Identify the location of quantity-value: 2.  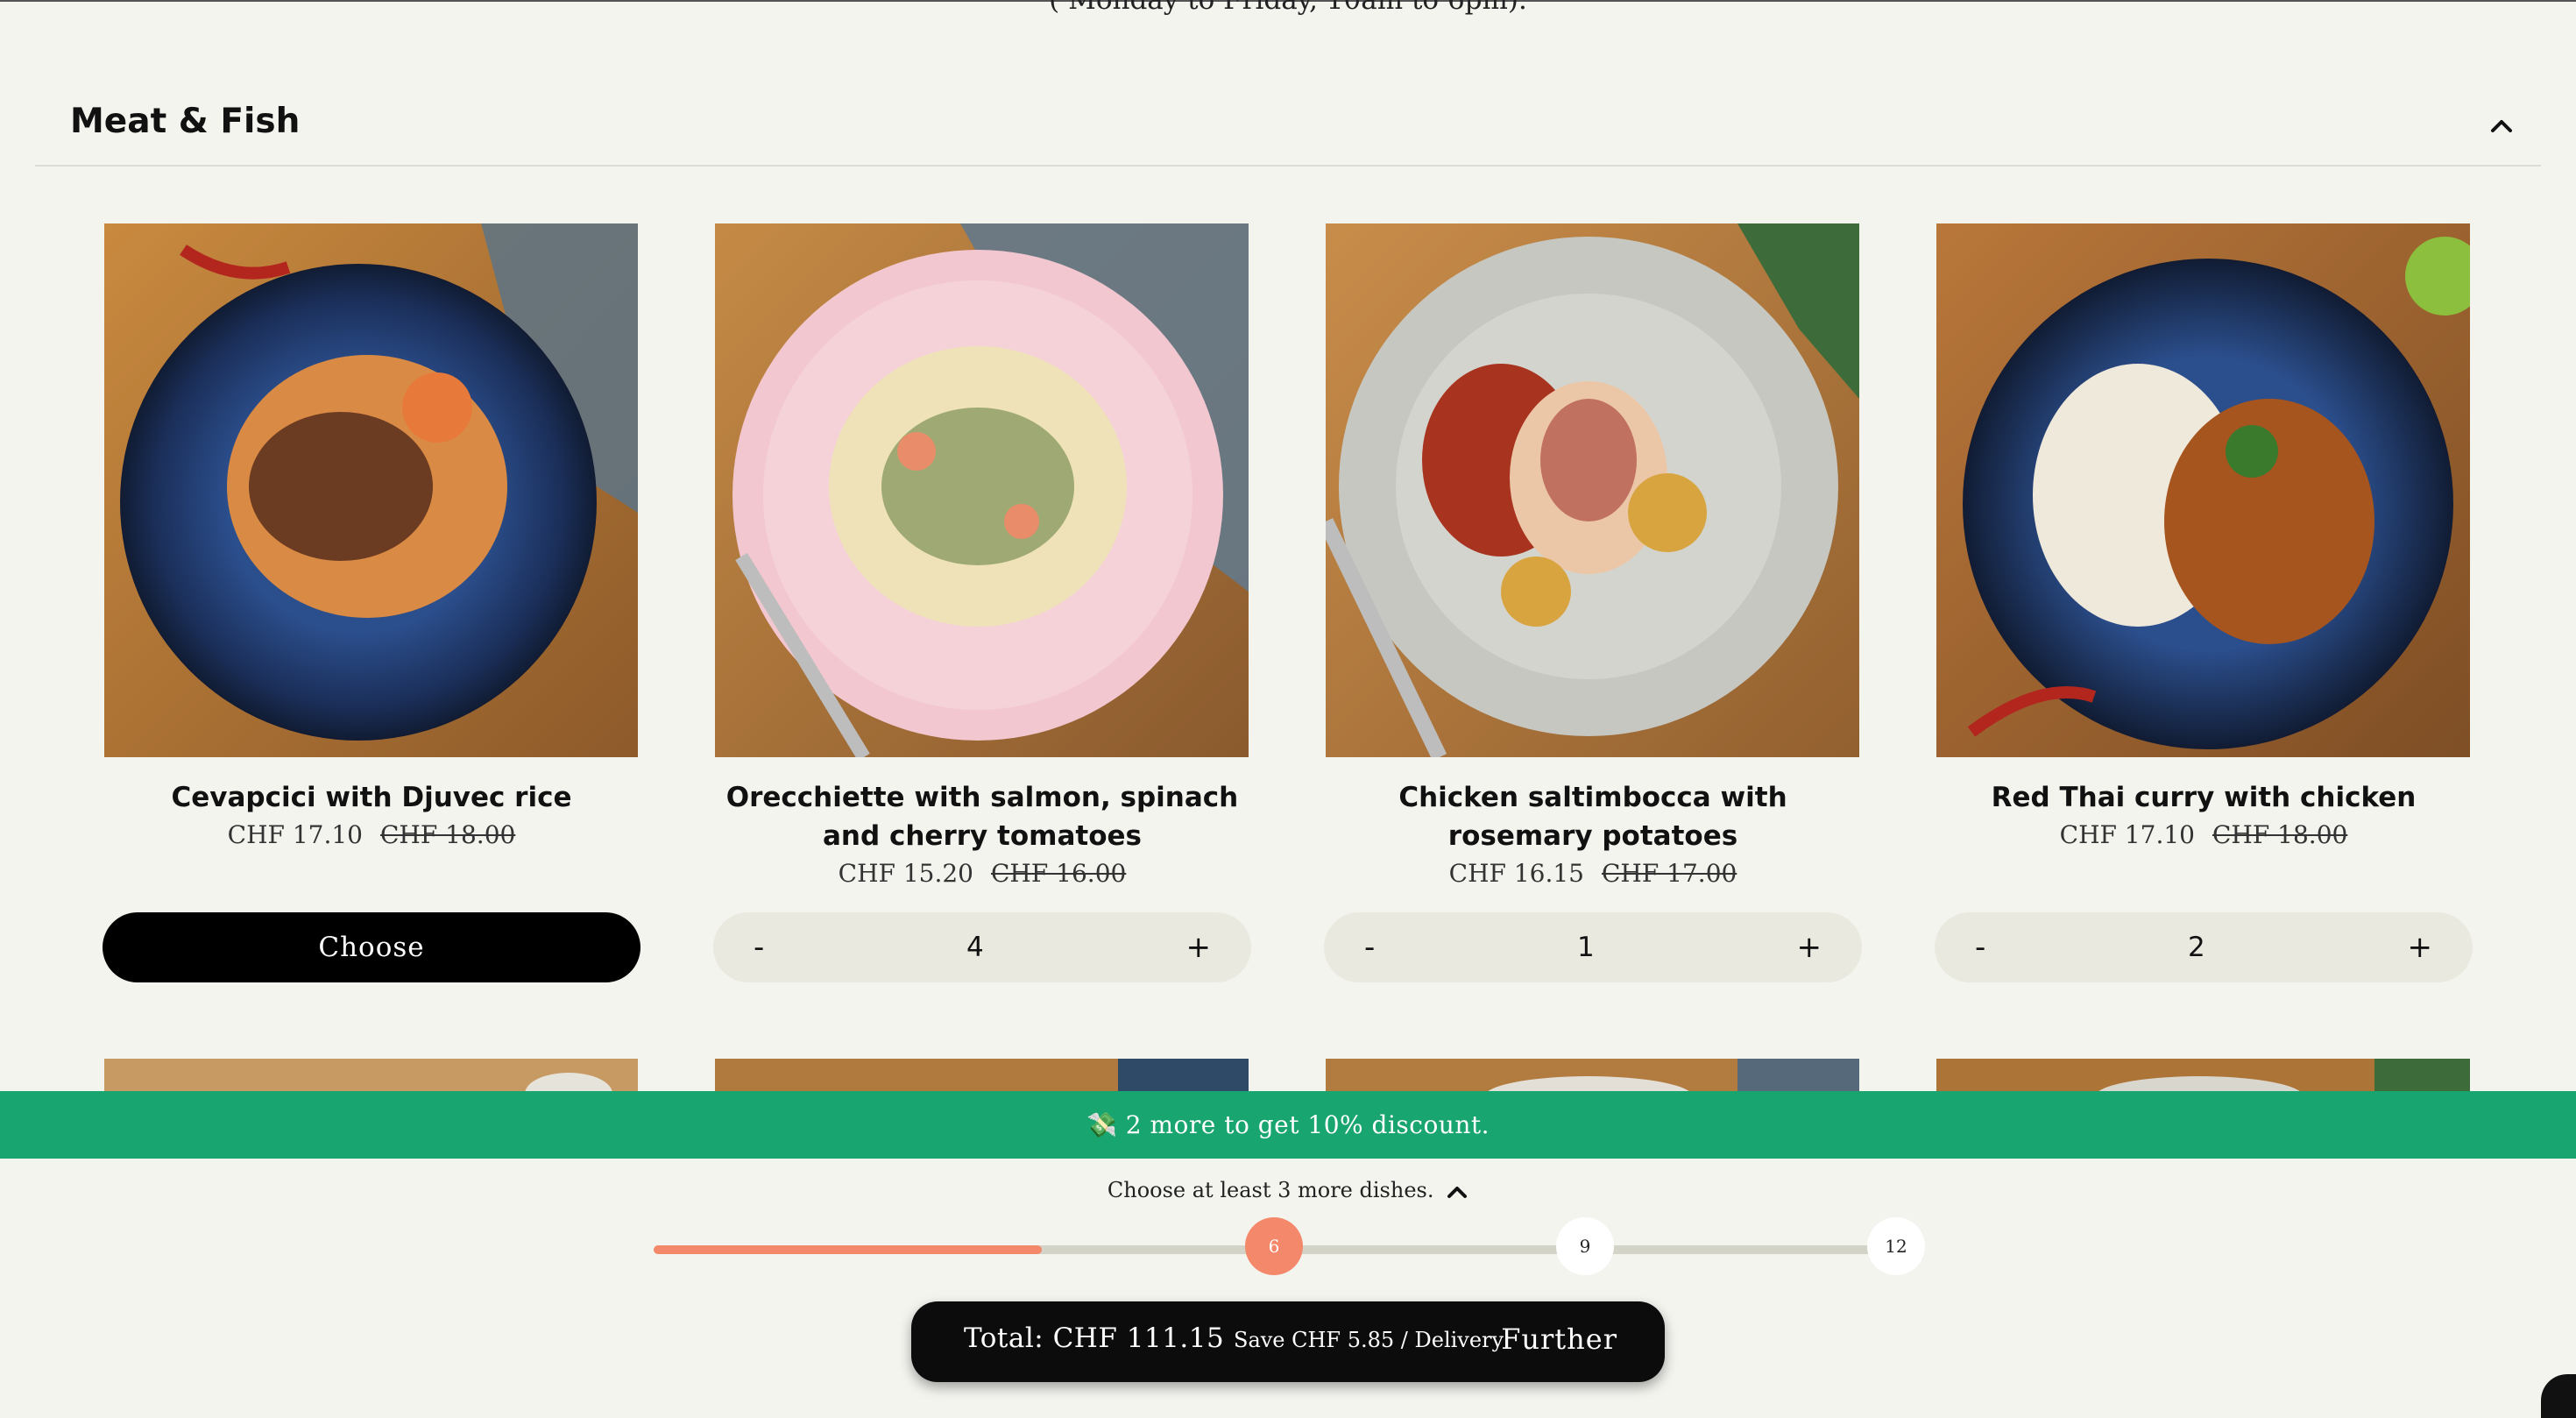
(2196, 947).